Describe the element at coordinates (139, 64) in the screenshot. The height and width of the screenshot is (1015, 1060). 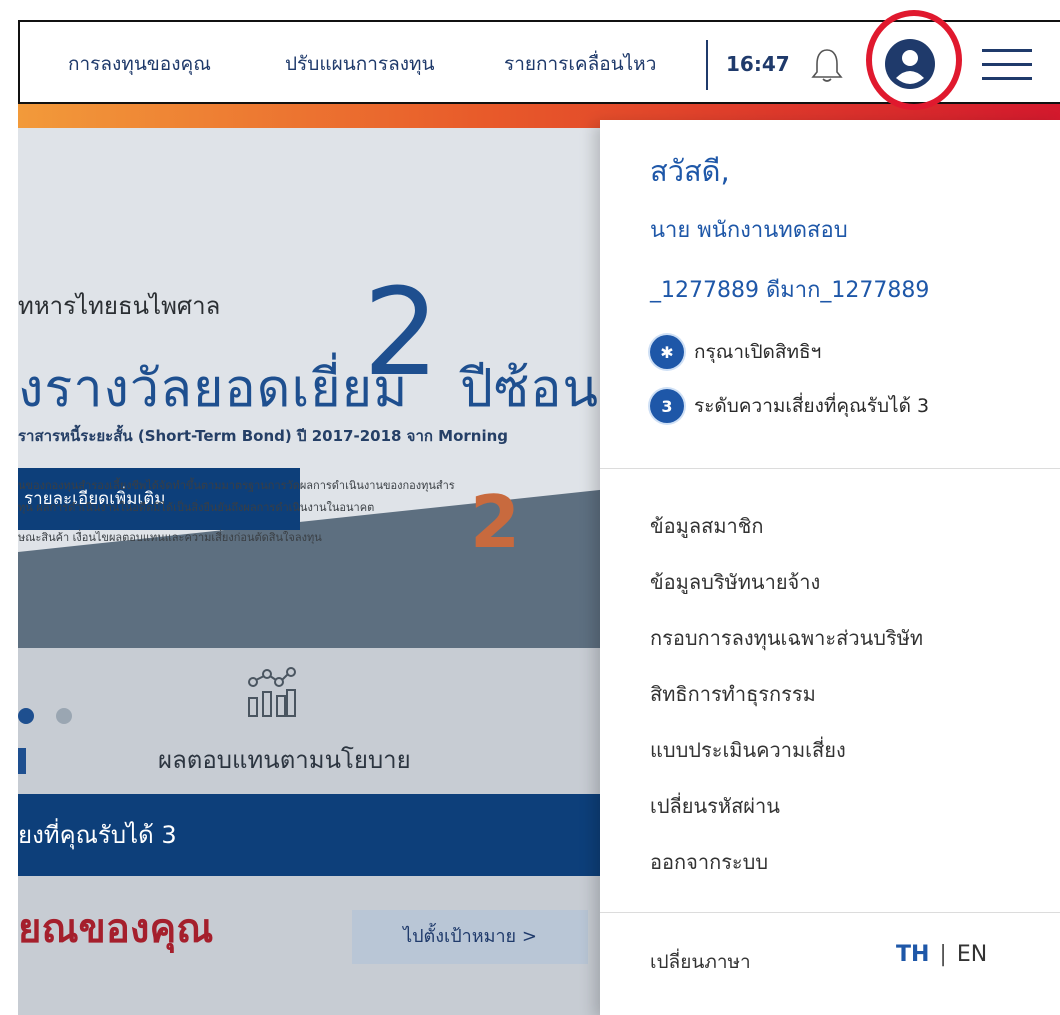
I see `nav-your-investment: การลงทุนของคุณ` at that location.